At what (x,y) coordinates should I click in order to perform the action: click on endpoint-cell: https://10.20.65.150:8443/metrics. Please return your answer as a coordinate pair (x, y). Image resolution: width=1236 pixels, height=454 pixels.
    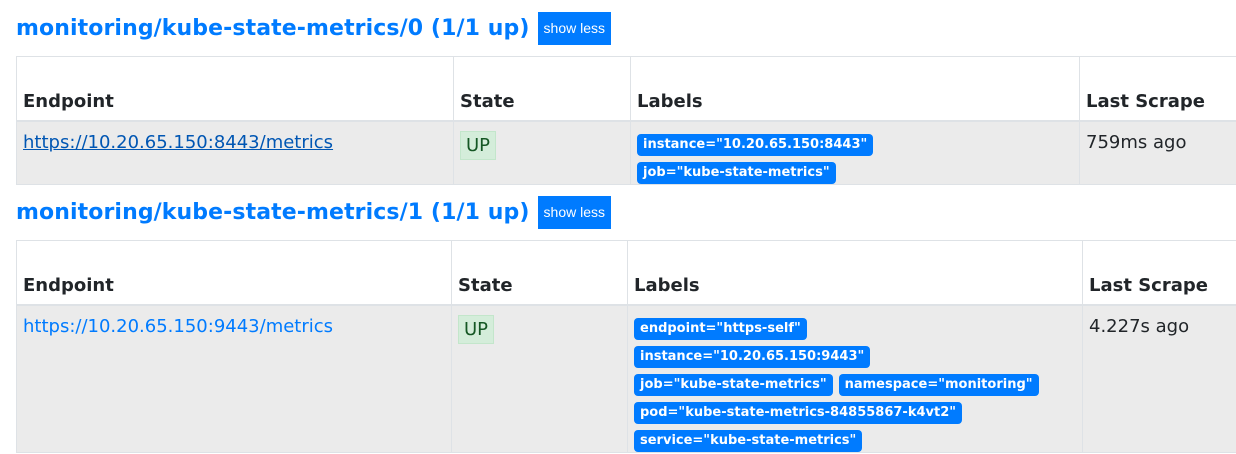
    Looking at the image, I should click on (235, 152).